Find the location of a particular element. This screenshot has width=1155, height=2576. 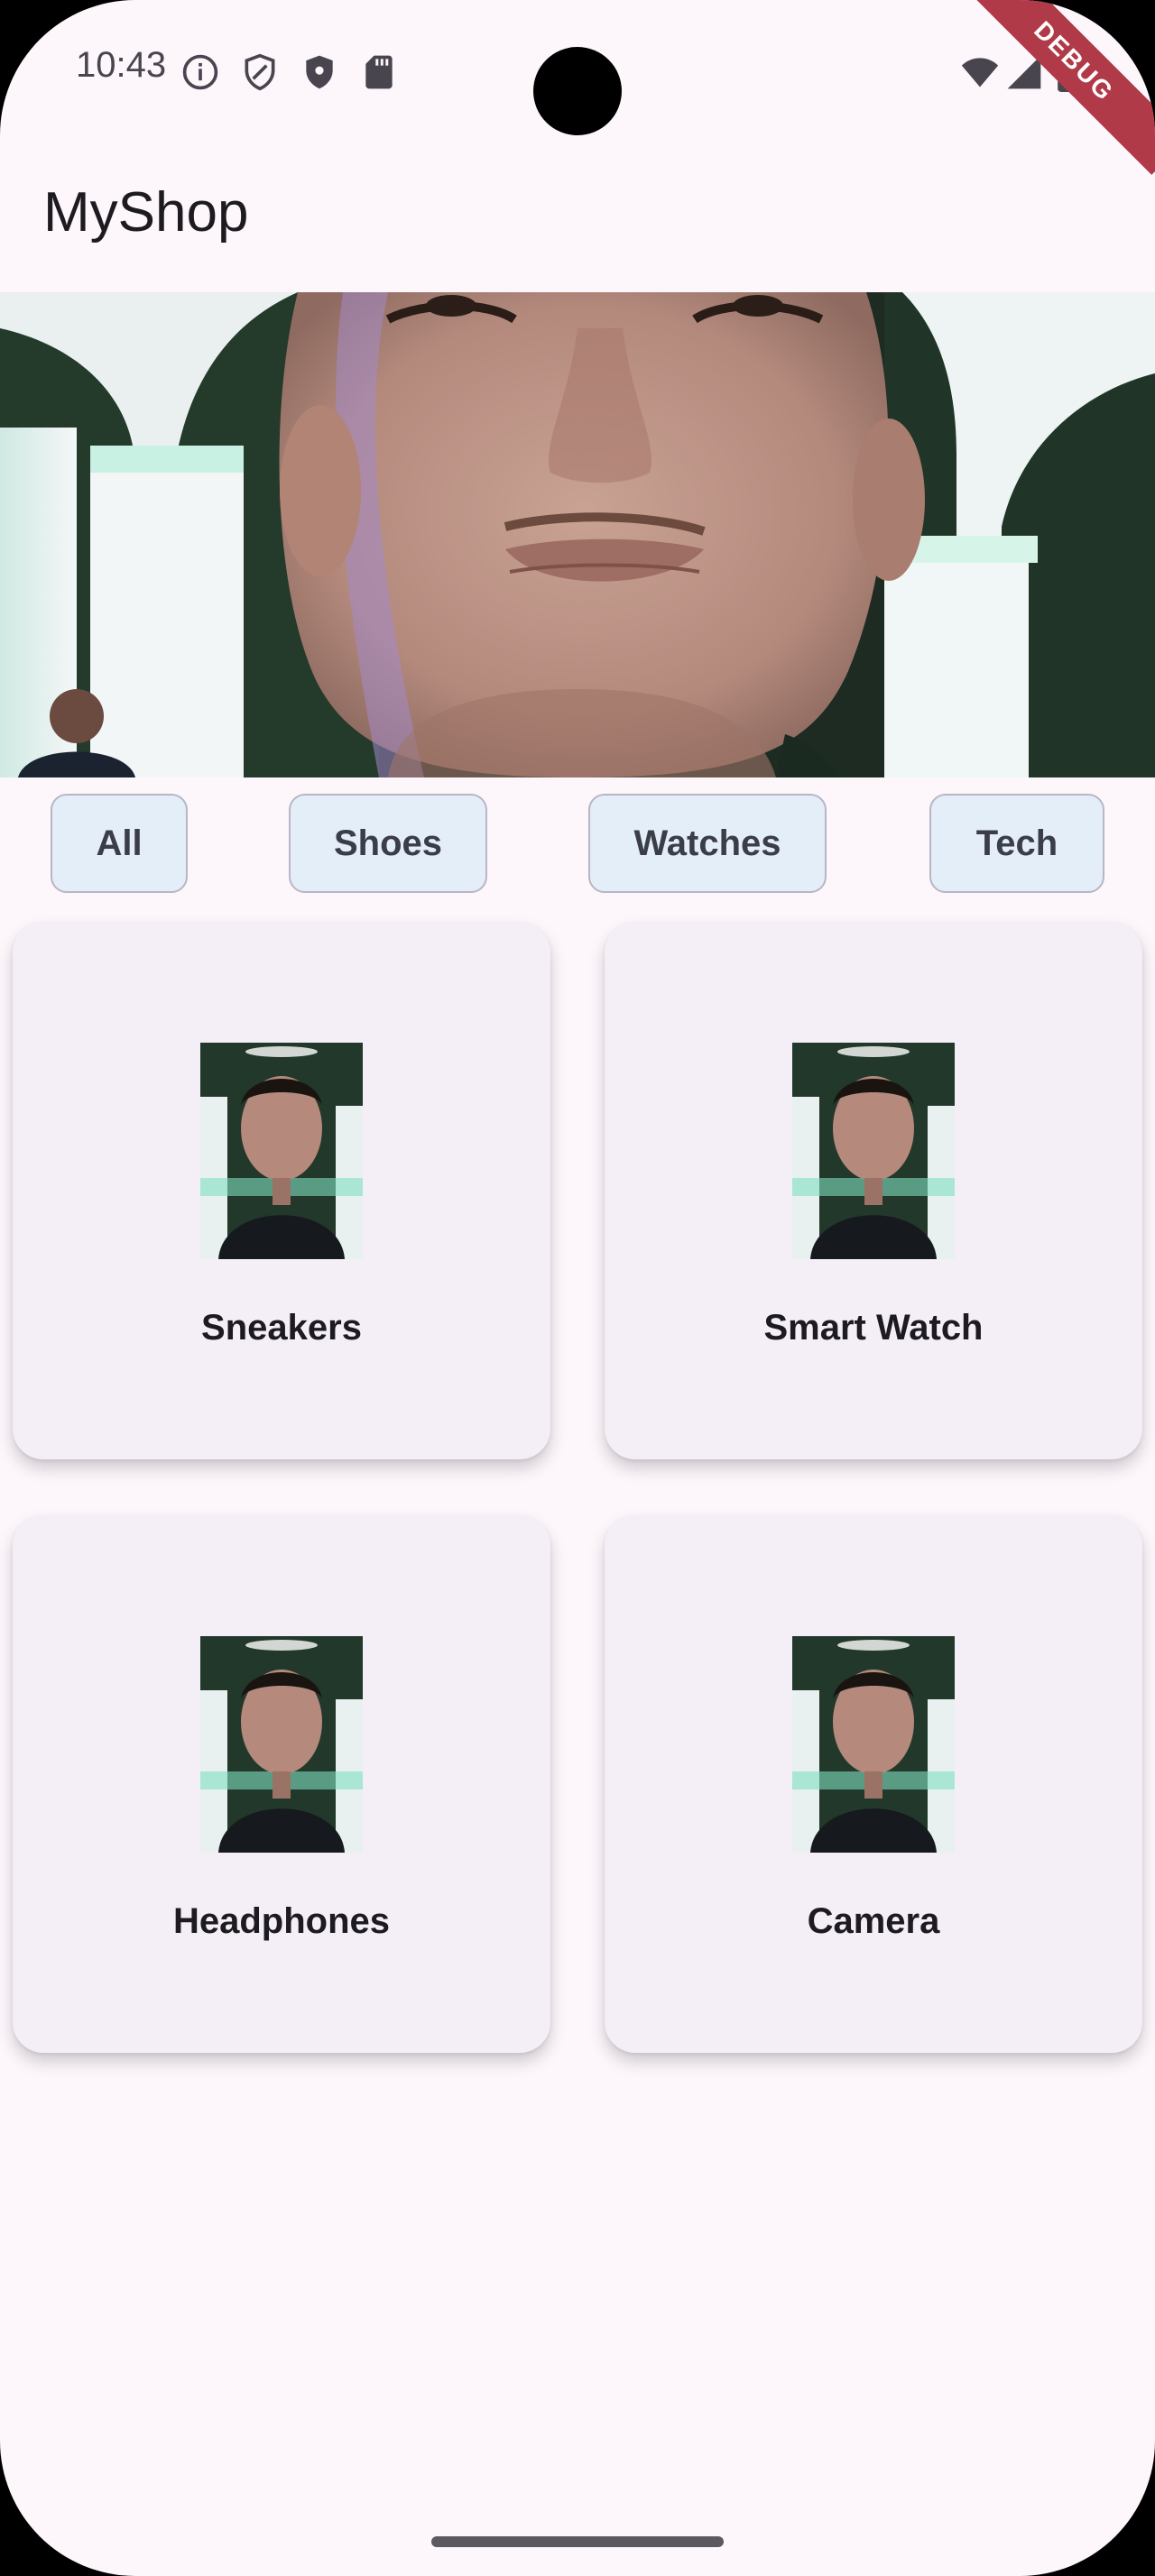

sd-card-icon is located at coordinates (379, 72).